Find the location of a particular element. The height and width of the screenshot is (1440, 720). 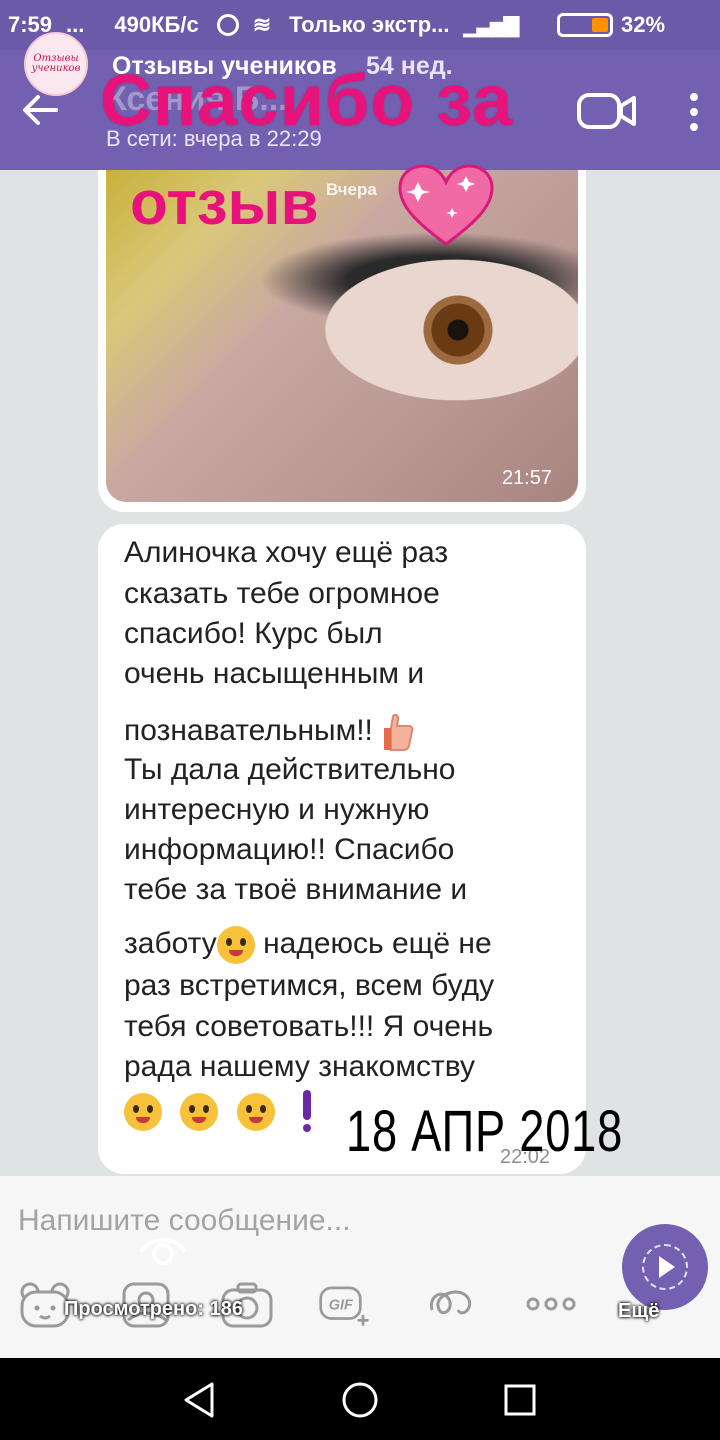

message-line-with-emoji: заботу надеюсь ещё не is located at coordinates (308, 945).